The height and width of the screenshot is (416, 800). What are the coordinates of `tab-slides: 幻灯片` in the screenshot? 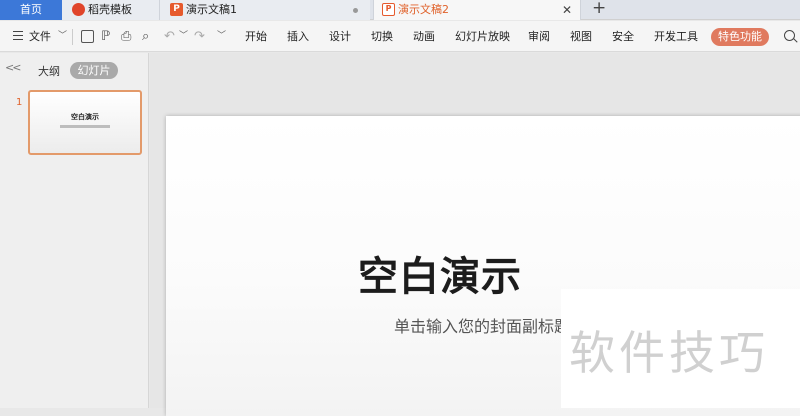 It's located at (94, 70).